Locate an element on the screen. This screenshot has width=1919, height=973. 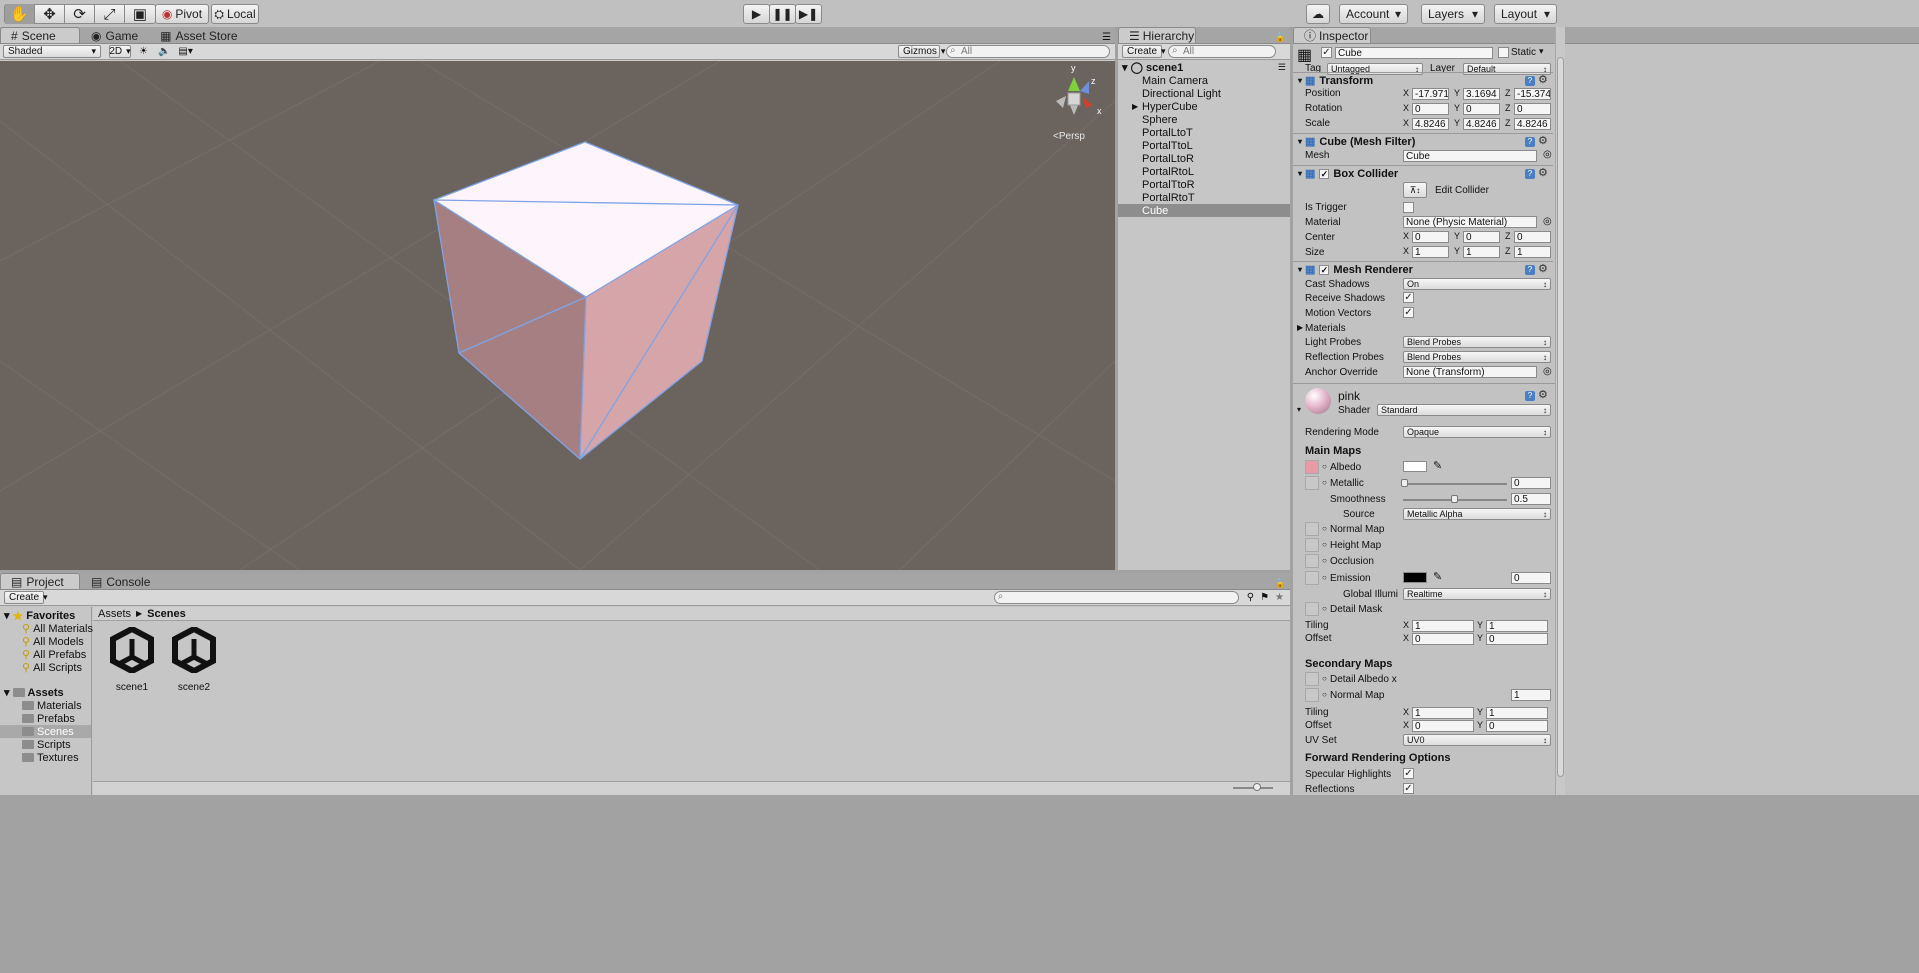
reflection-probes-dropdown: Blend Probes is located at coordinates (1477, 357).